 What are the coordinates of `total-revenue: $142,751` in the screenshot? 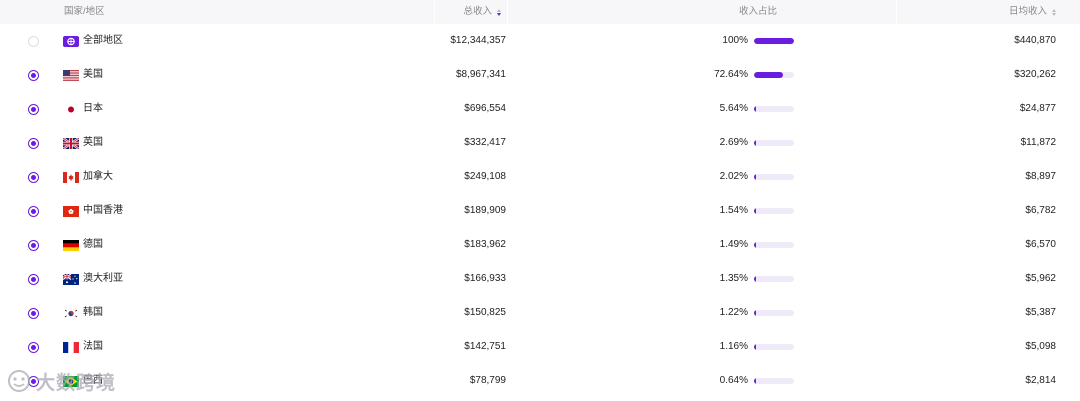 It's located at (485, 346).